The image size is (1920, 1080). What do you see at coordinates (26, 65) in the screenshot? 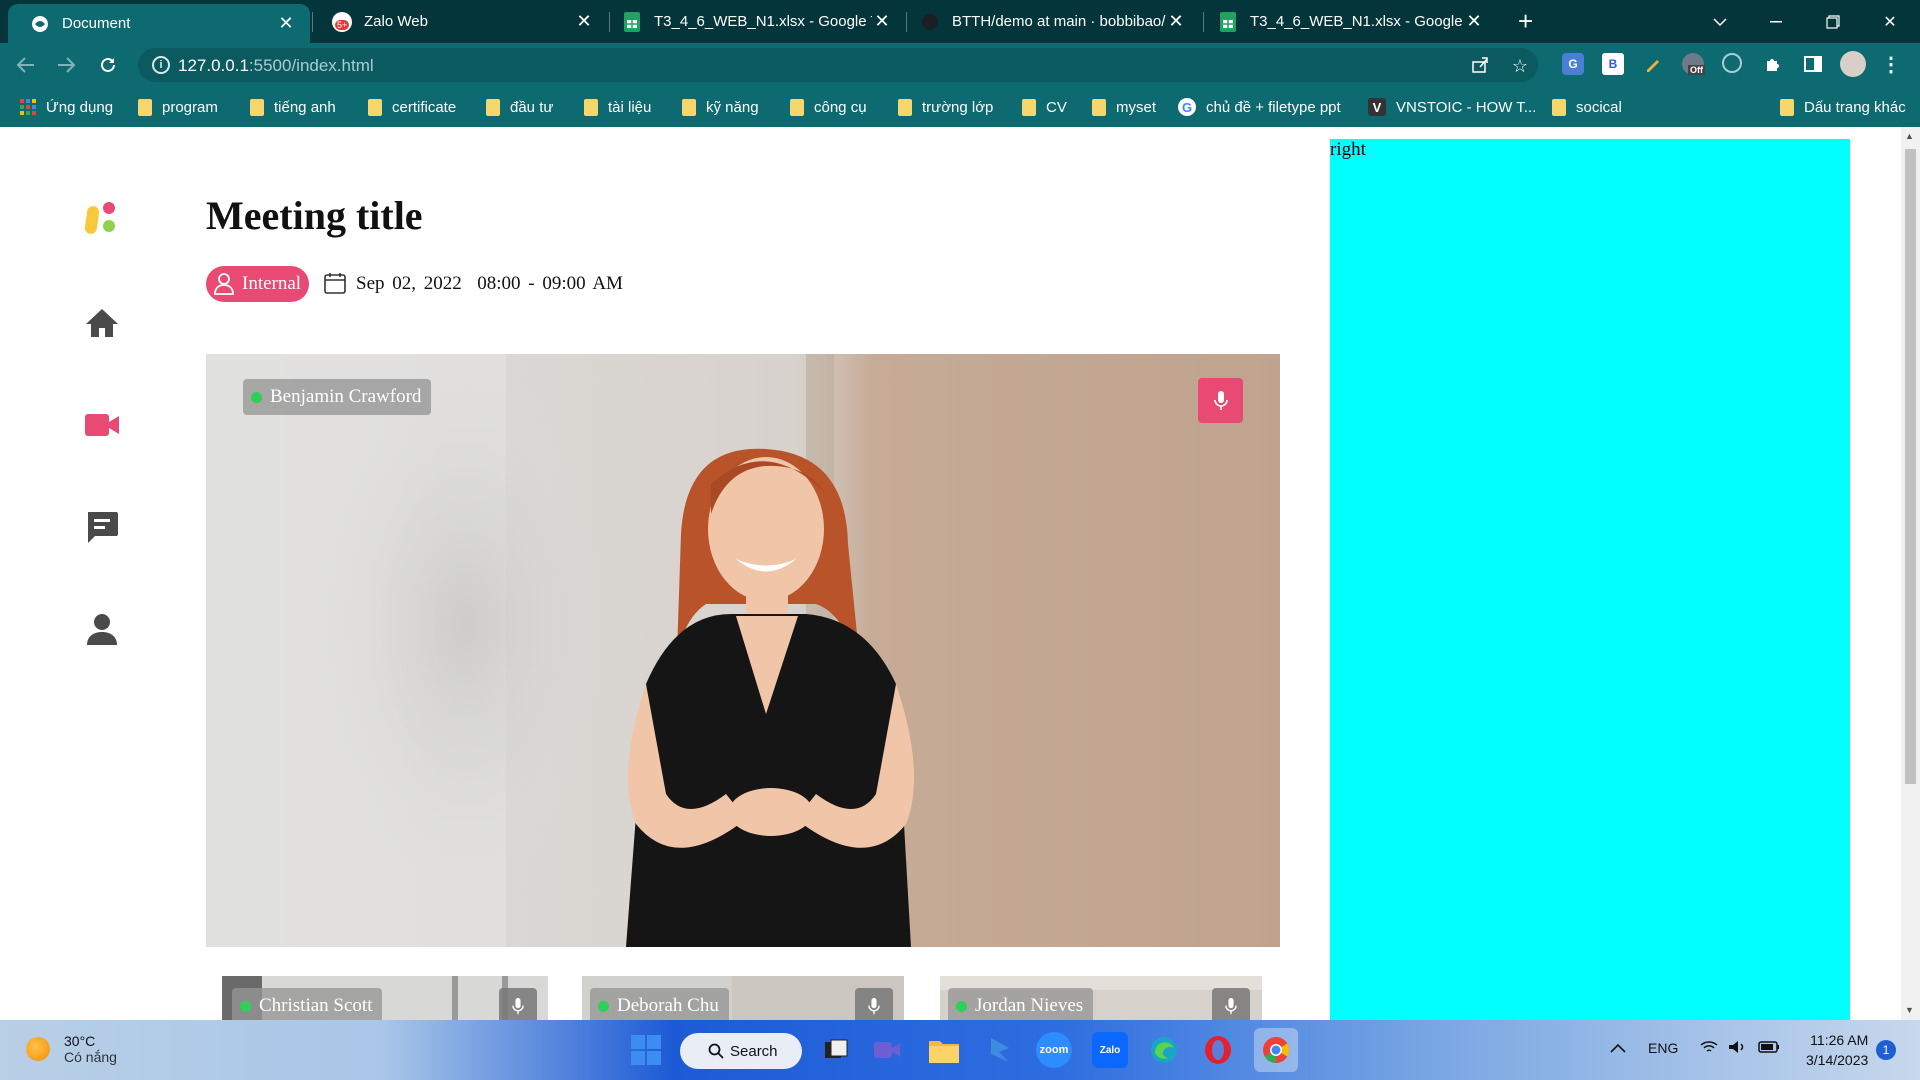
I see `back-icon` at bounding box center [26, 65].